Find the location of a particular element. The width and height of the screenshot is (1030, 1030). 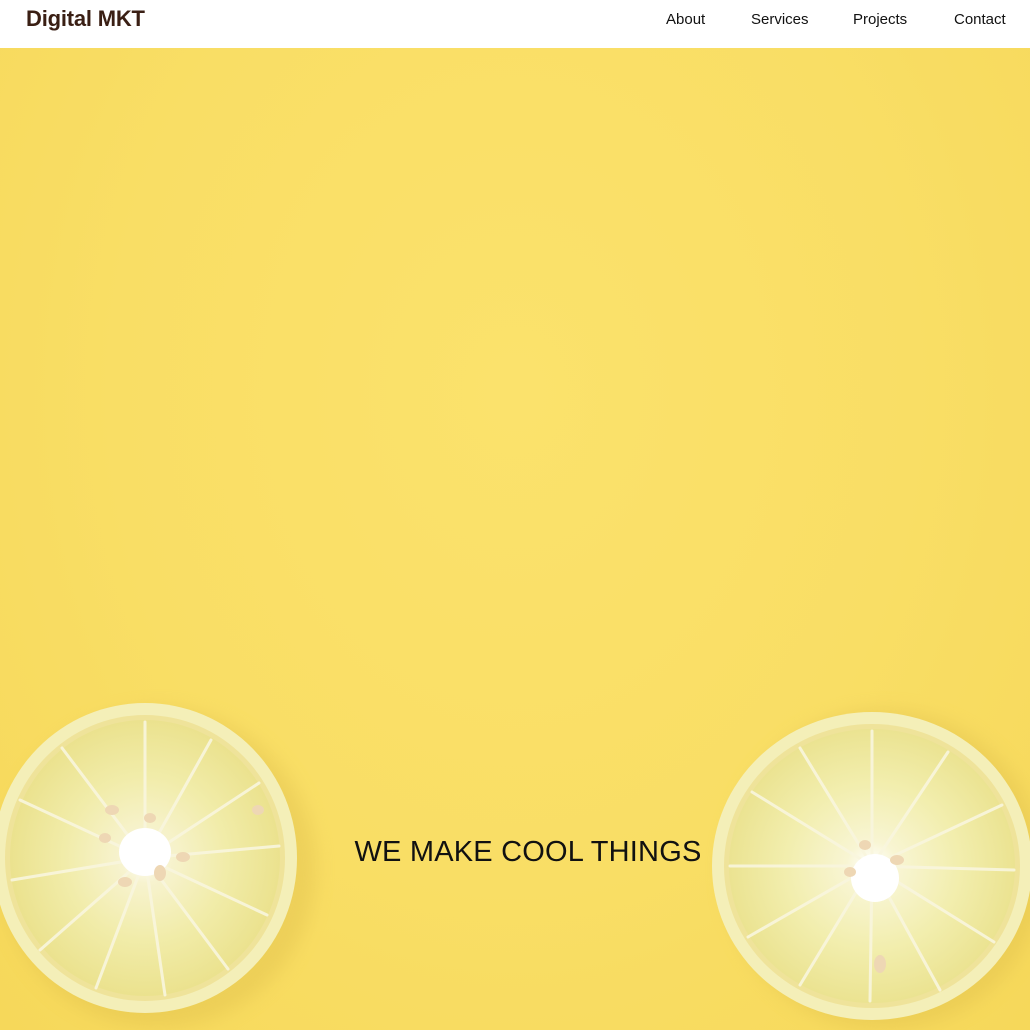

nav-link-about: About is located at coordinates (685, 19).